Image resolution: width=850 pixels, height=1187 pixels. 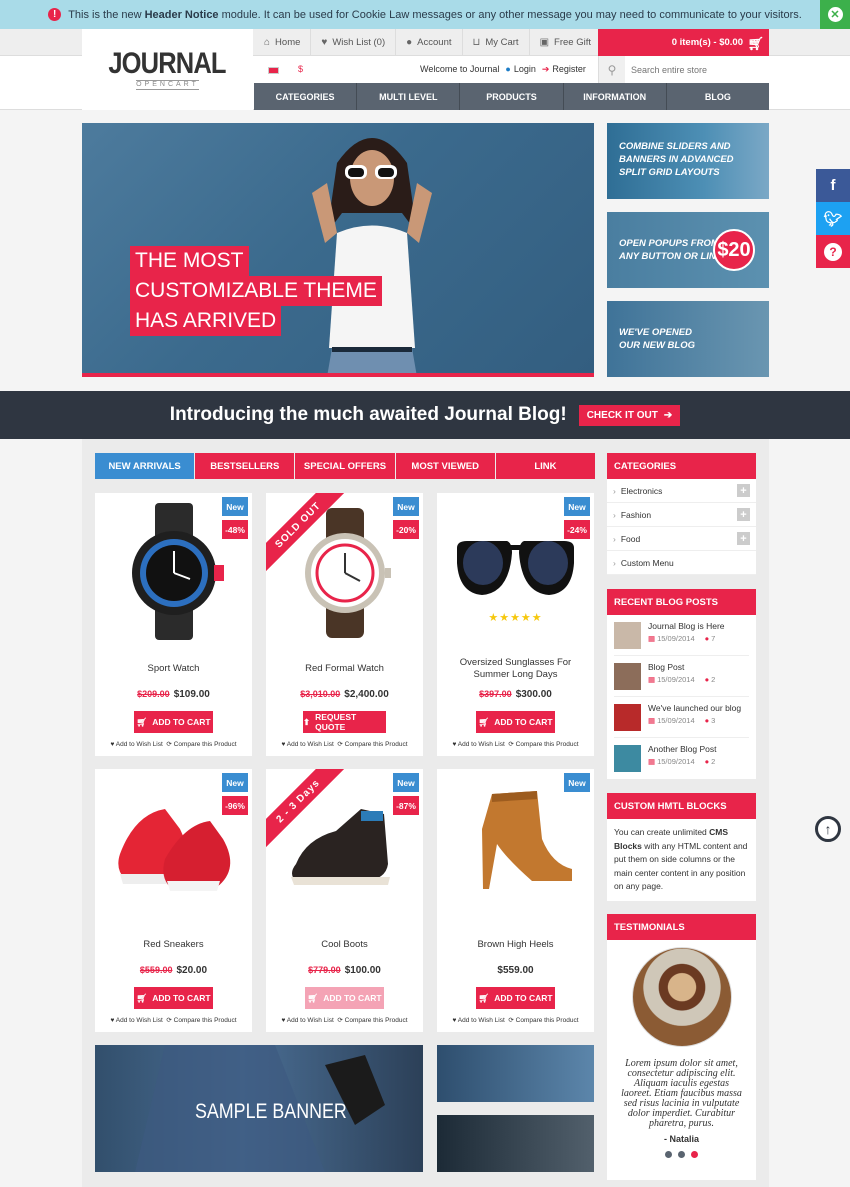 I want to click on blog-post-item: We've launched our blog ▦ 15/09/2014 ● 3, so click(x=681, y=717).